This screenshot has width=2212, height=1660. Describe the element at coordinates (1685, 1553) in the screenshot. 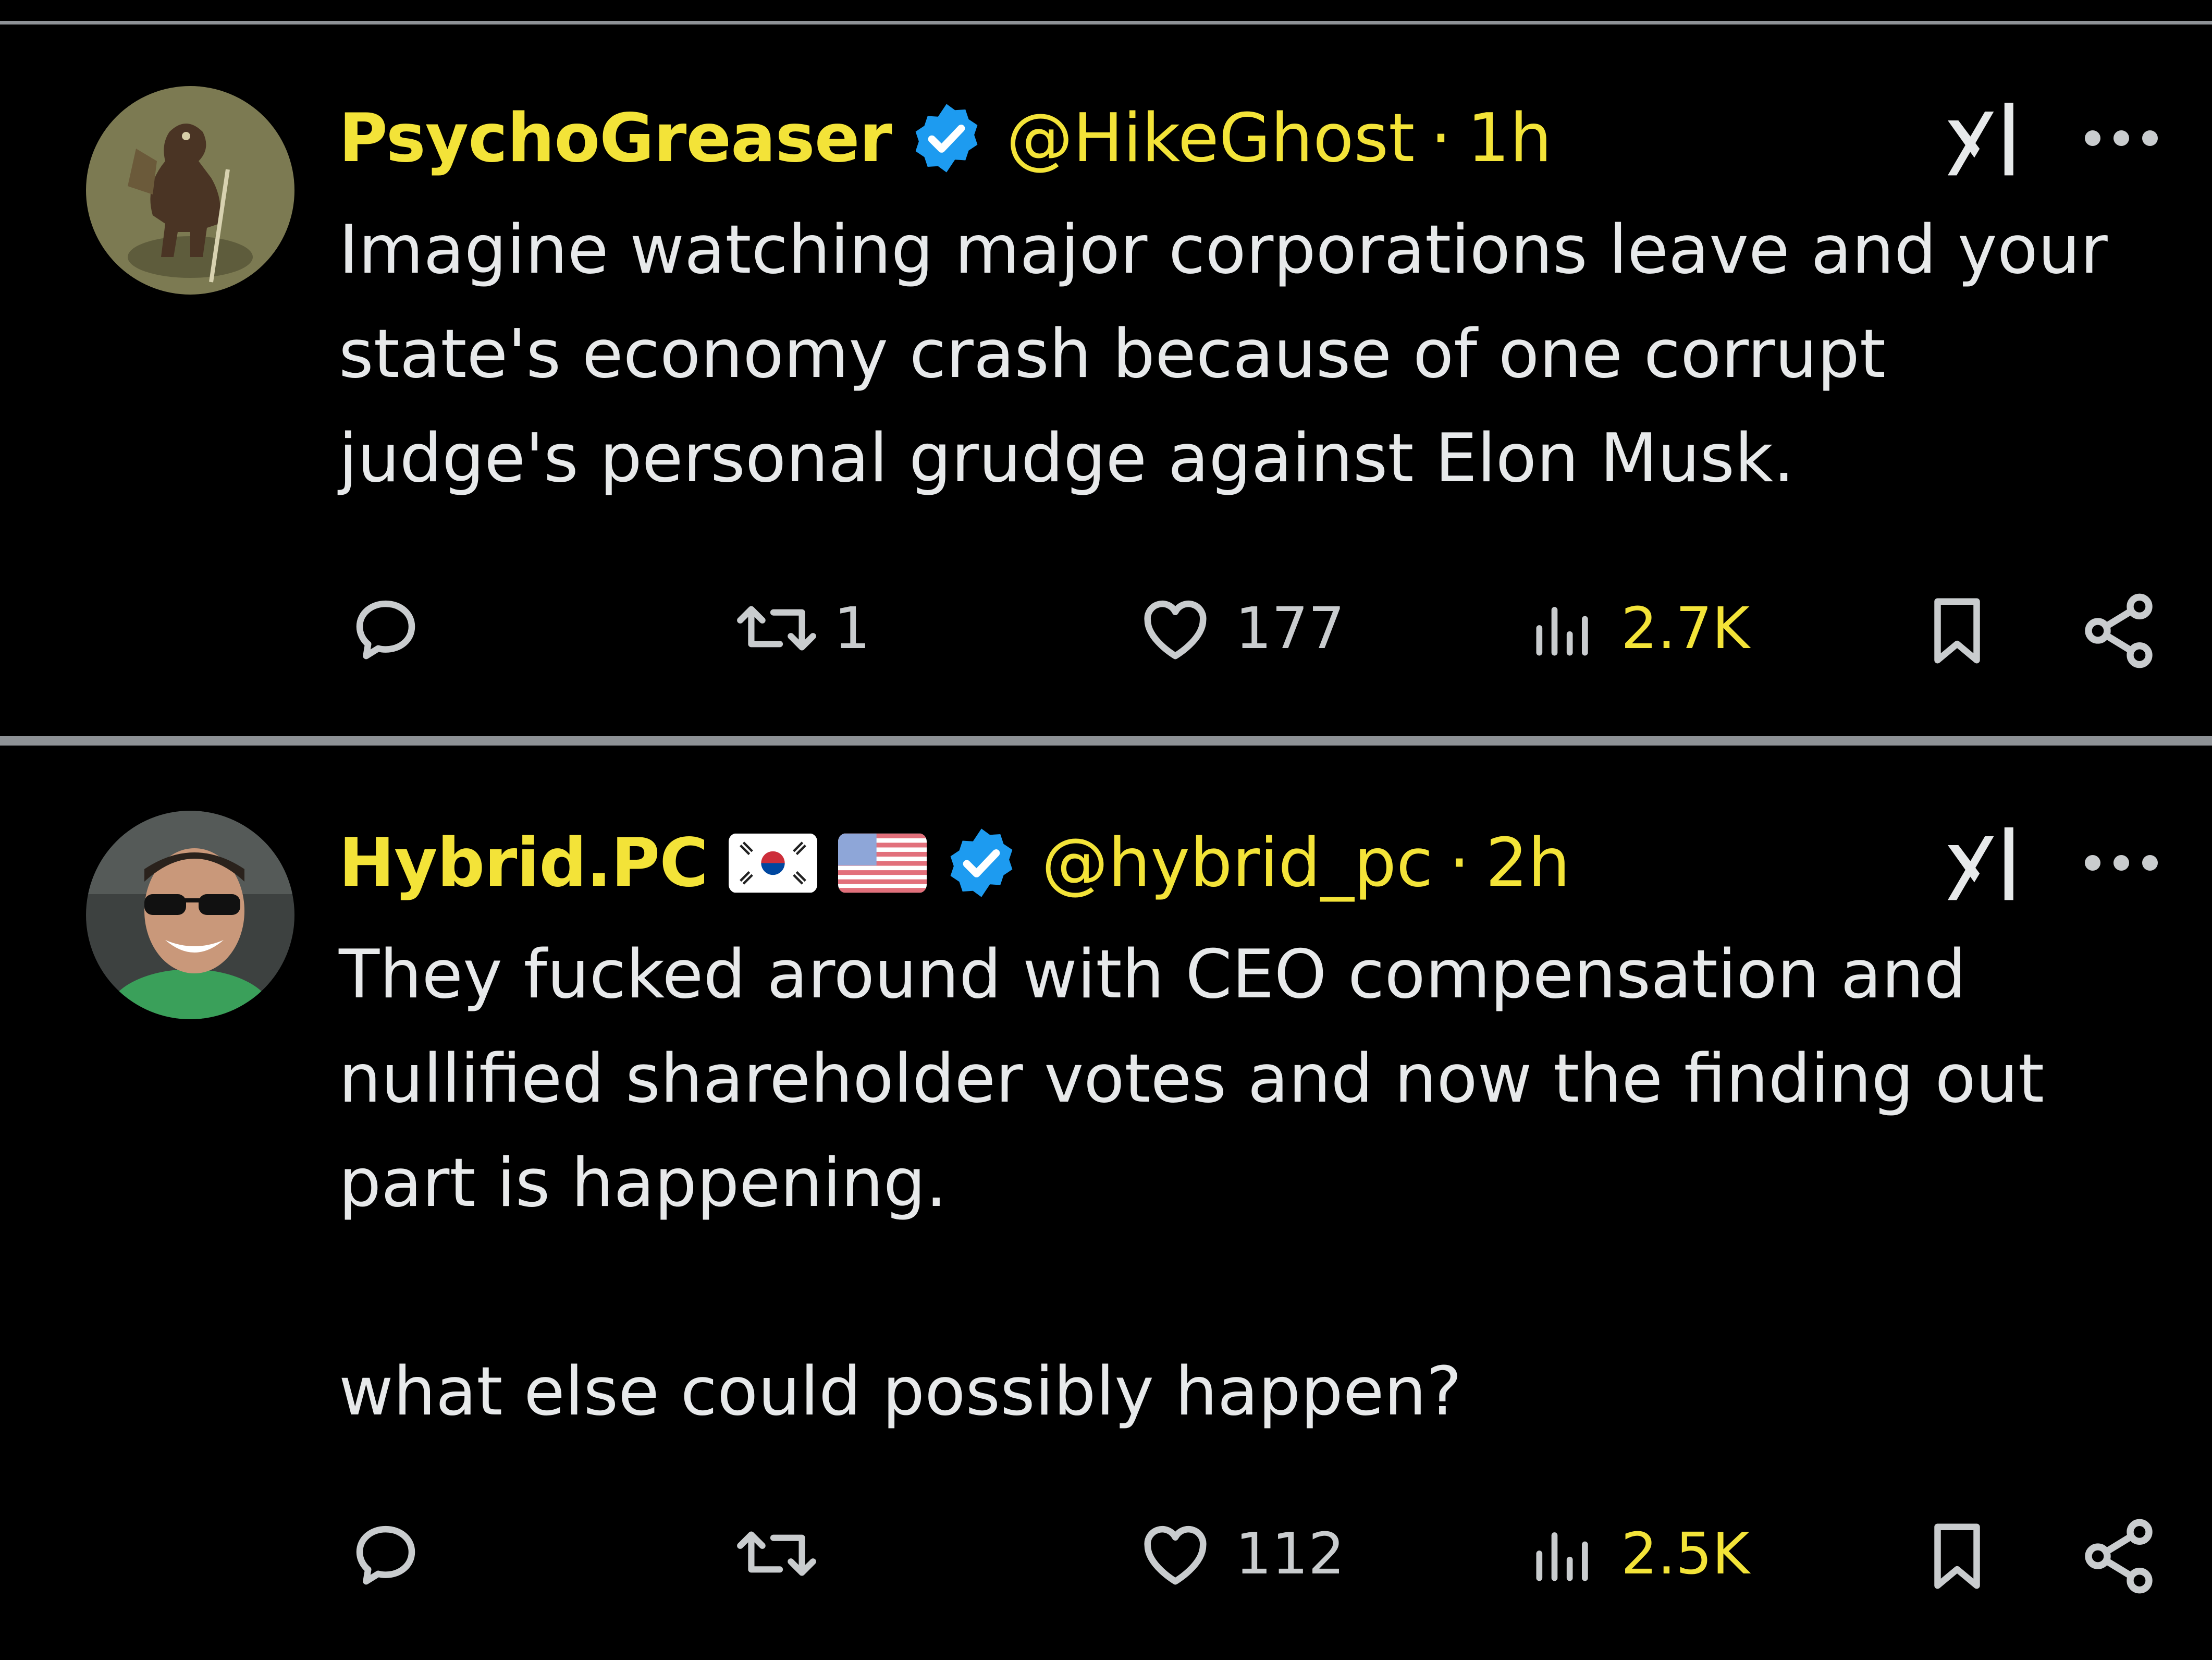

I see `view-count: 2.5K` at that location.